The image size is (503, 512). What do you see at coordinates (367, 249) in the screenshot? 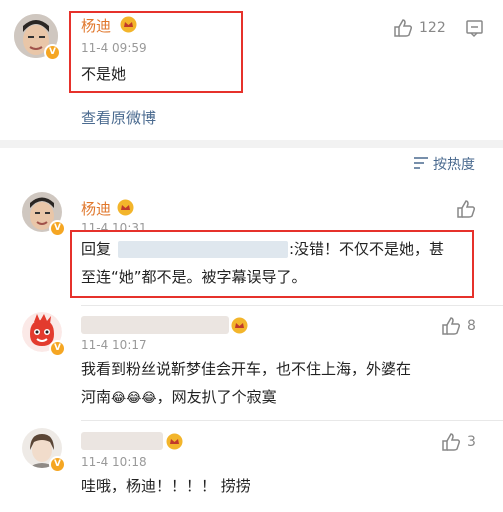
I see `reply-text-line1: :没错！不仅不是她，甚` at bounding box center [367, 249].